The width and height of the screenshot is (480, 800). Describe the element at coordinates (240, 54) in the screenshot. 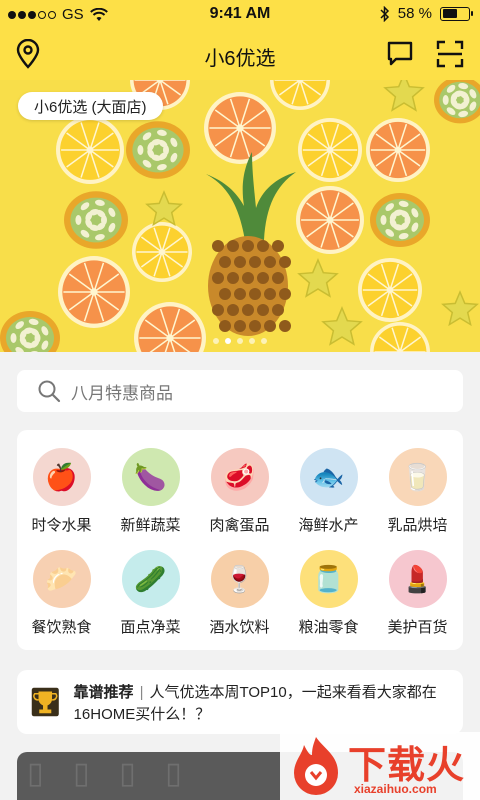

I see `nav-bar: 小6优选` at that location.